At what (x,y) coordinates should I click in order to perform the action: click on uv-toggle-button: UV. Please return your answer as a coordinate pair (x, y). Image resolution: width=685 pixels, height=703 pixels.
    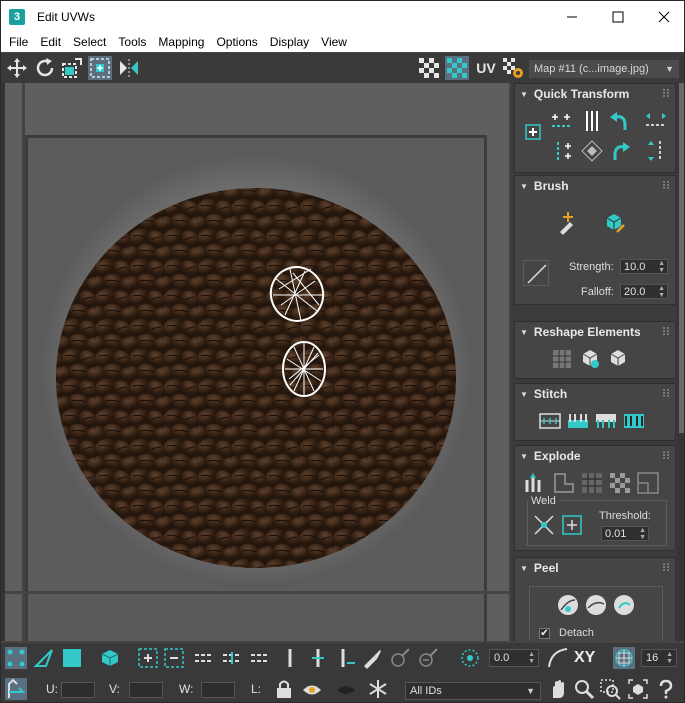
    Looking at the image, I should click on (486, 68).